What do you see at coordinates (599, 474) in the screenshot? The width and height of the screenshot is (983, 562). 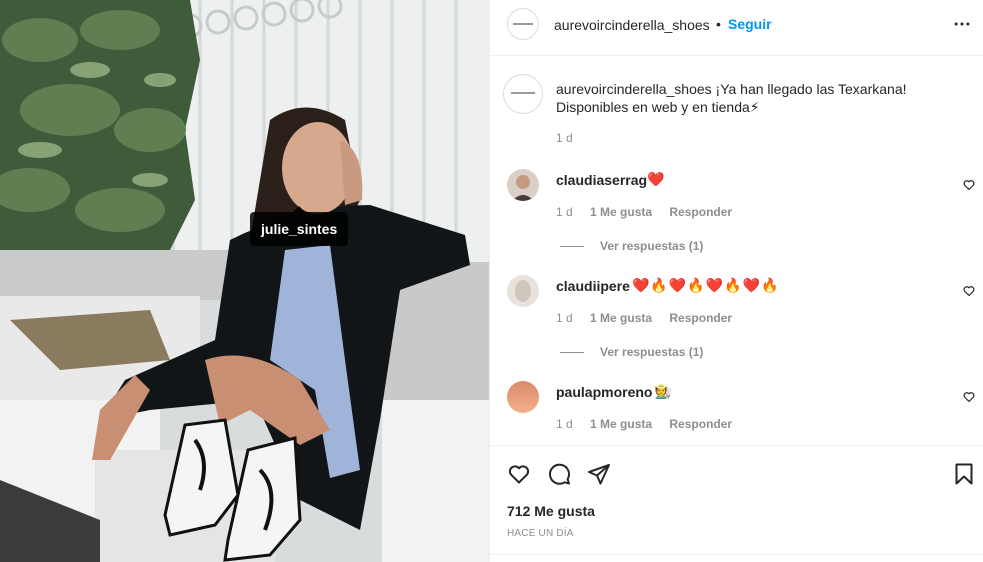 I see `send-icon` at bounding box center [599, 474].